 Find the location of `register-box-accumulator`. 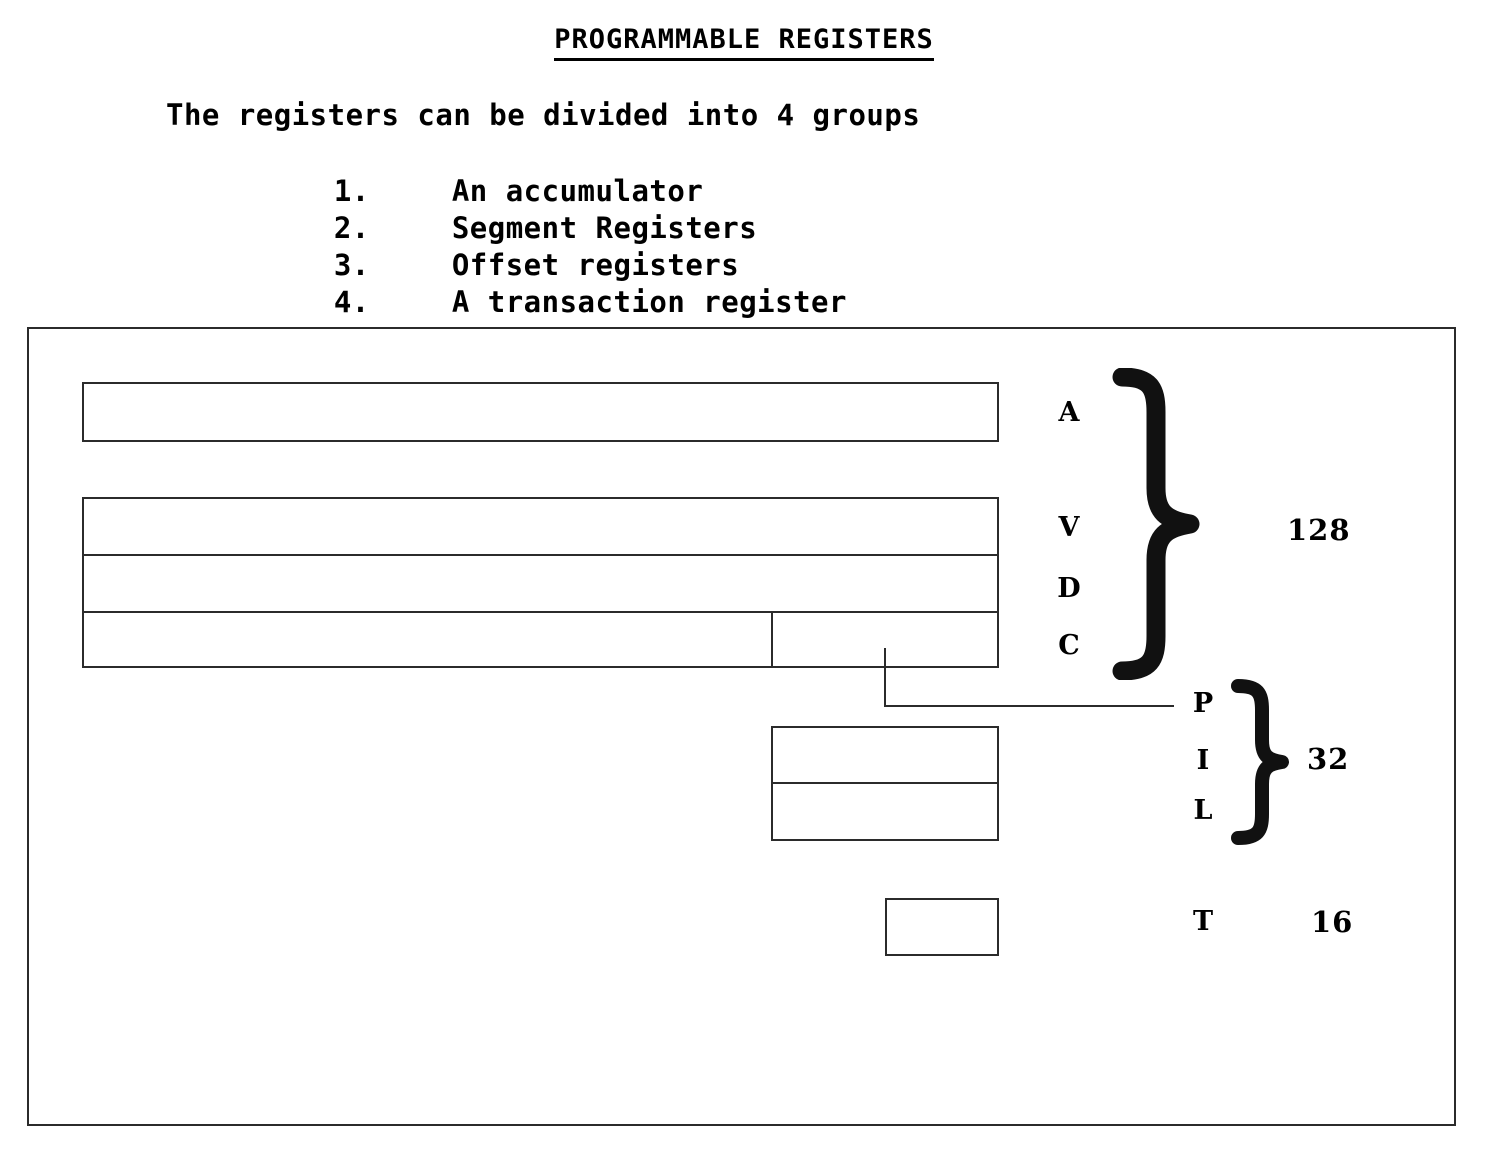

register-box-accumulator is located at coordinates (540, 412).